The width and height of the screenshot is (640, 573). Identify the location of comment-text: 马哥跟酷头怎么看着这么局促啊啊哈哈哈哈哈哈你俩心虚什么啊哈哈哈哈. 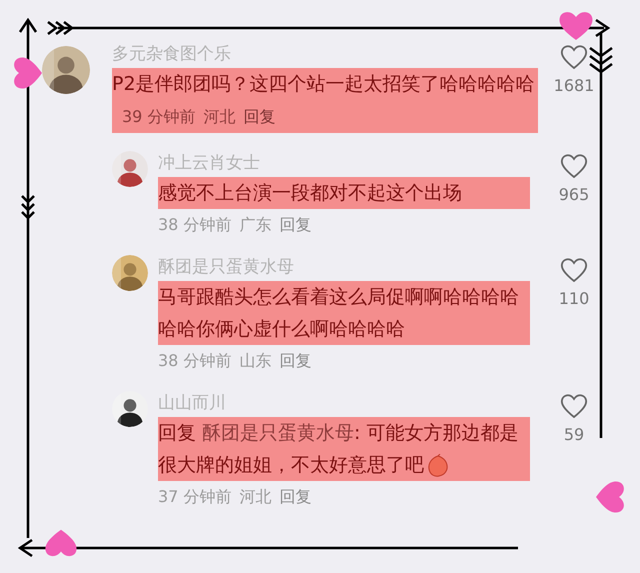
(344, 313).